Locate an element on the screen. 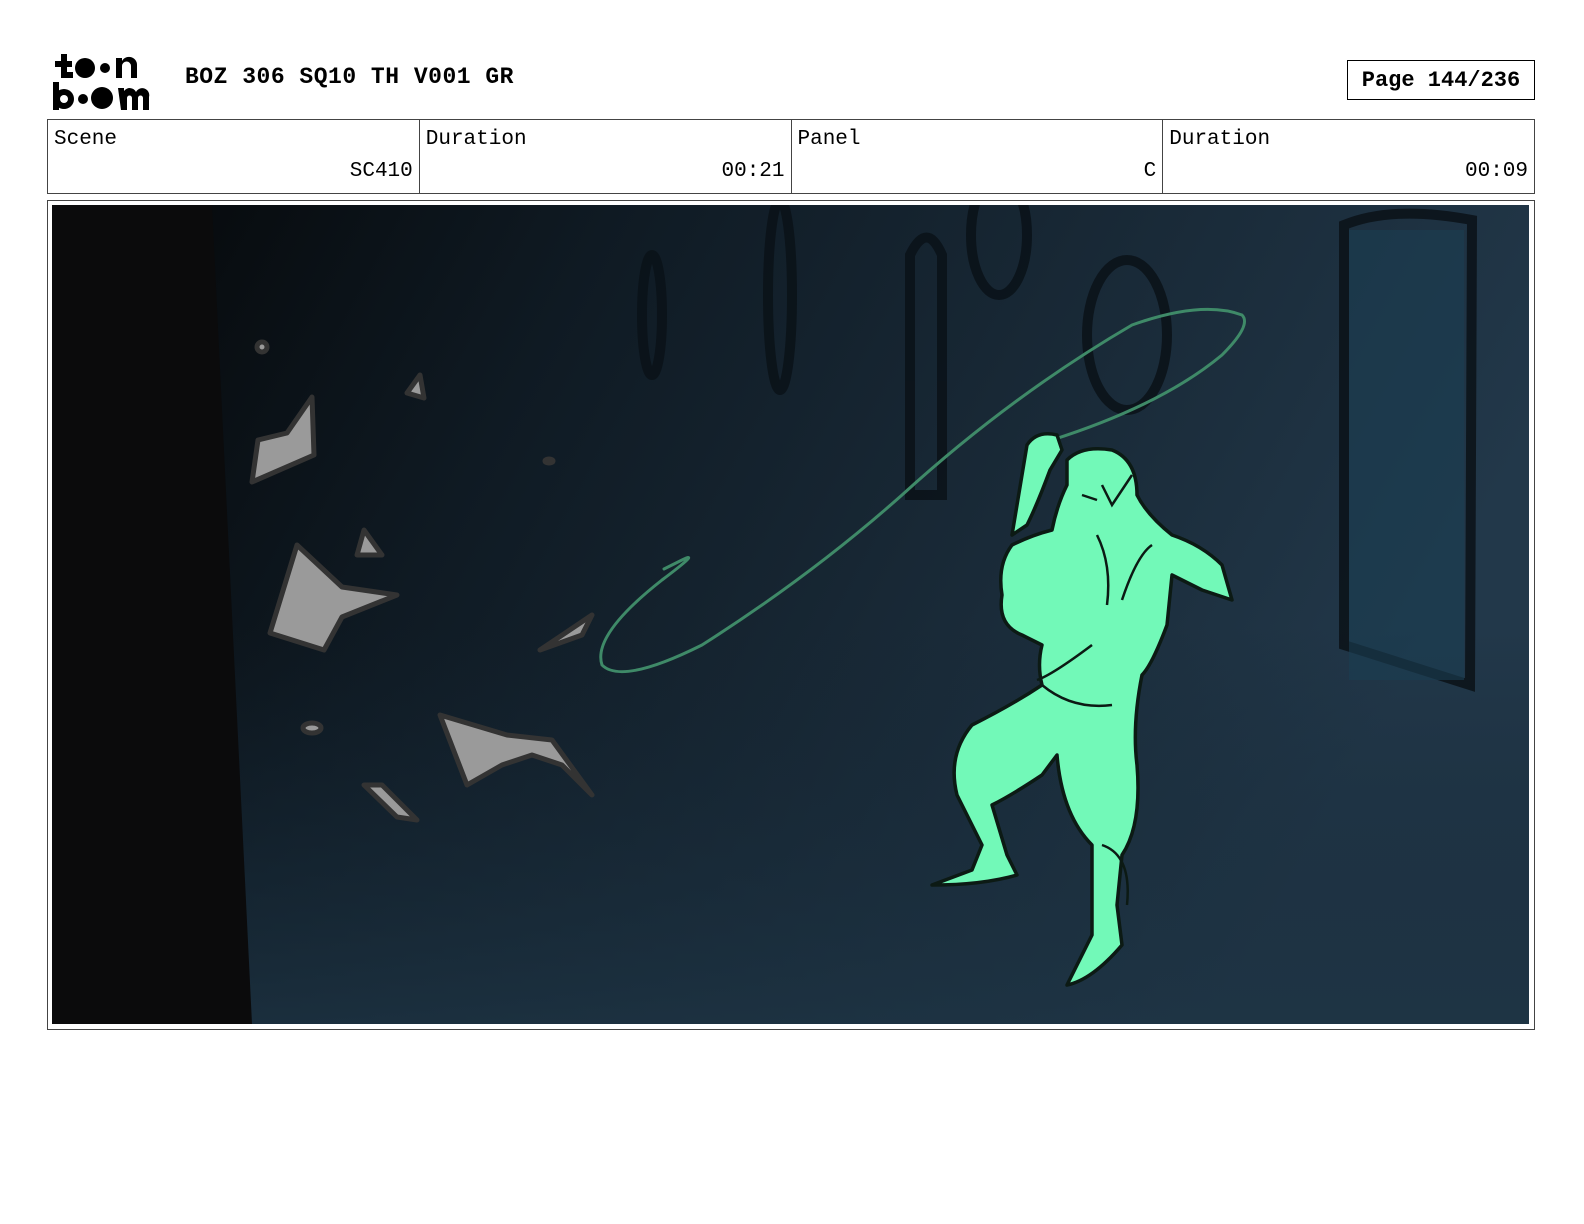 The width and height of the screenshot is (1584, 1224). scene-duration-cell: Duration 00:21 is located at coordinates (606, 156).